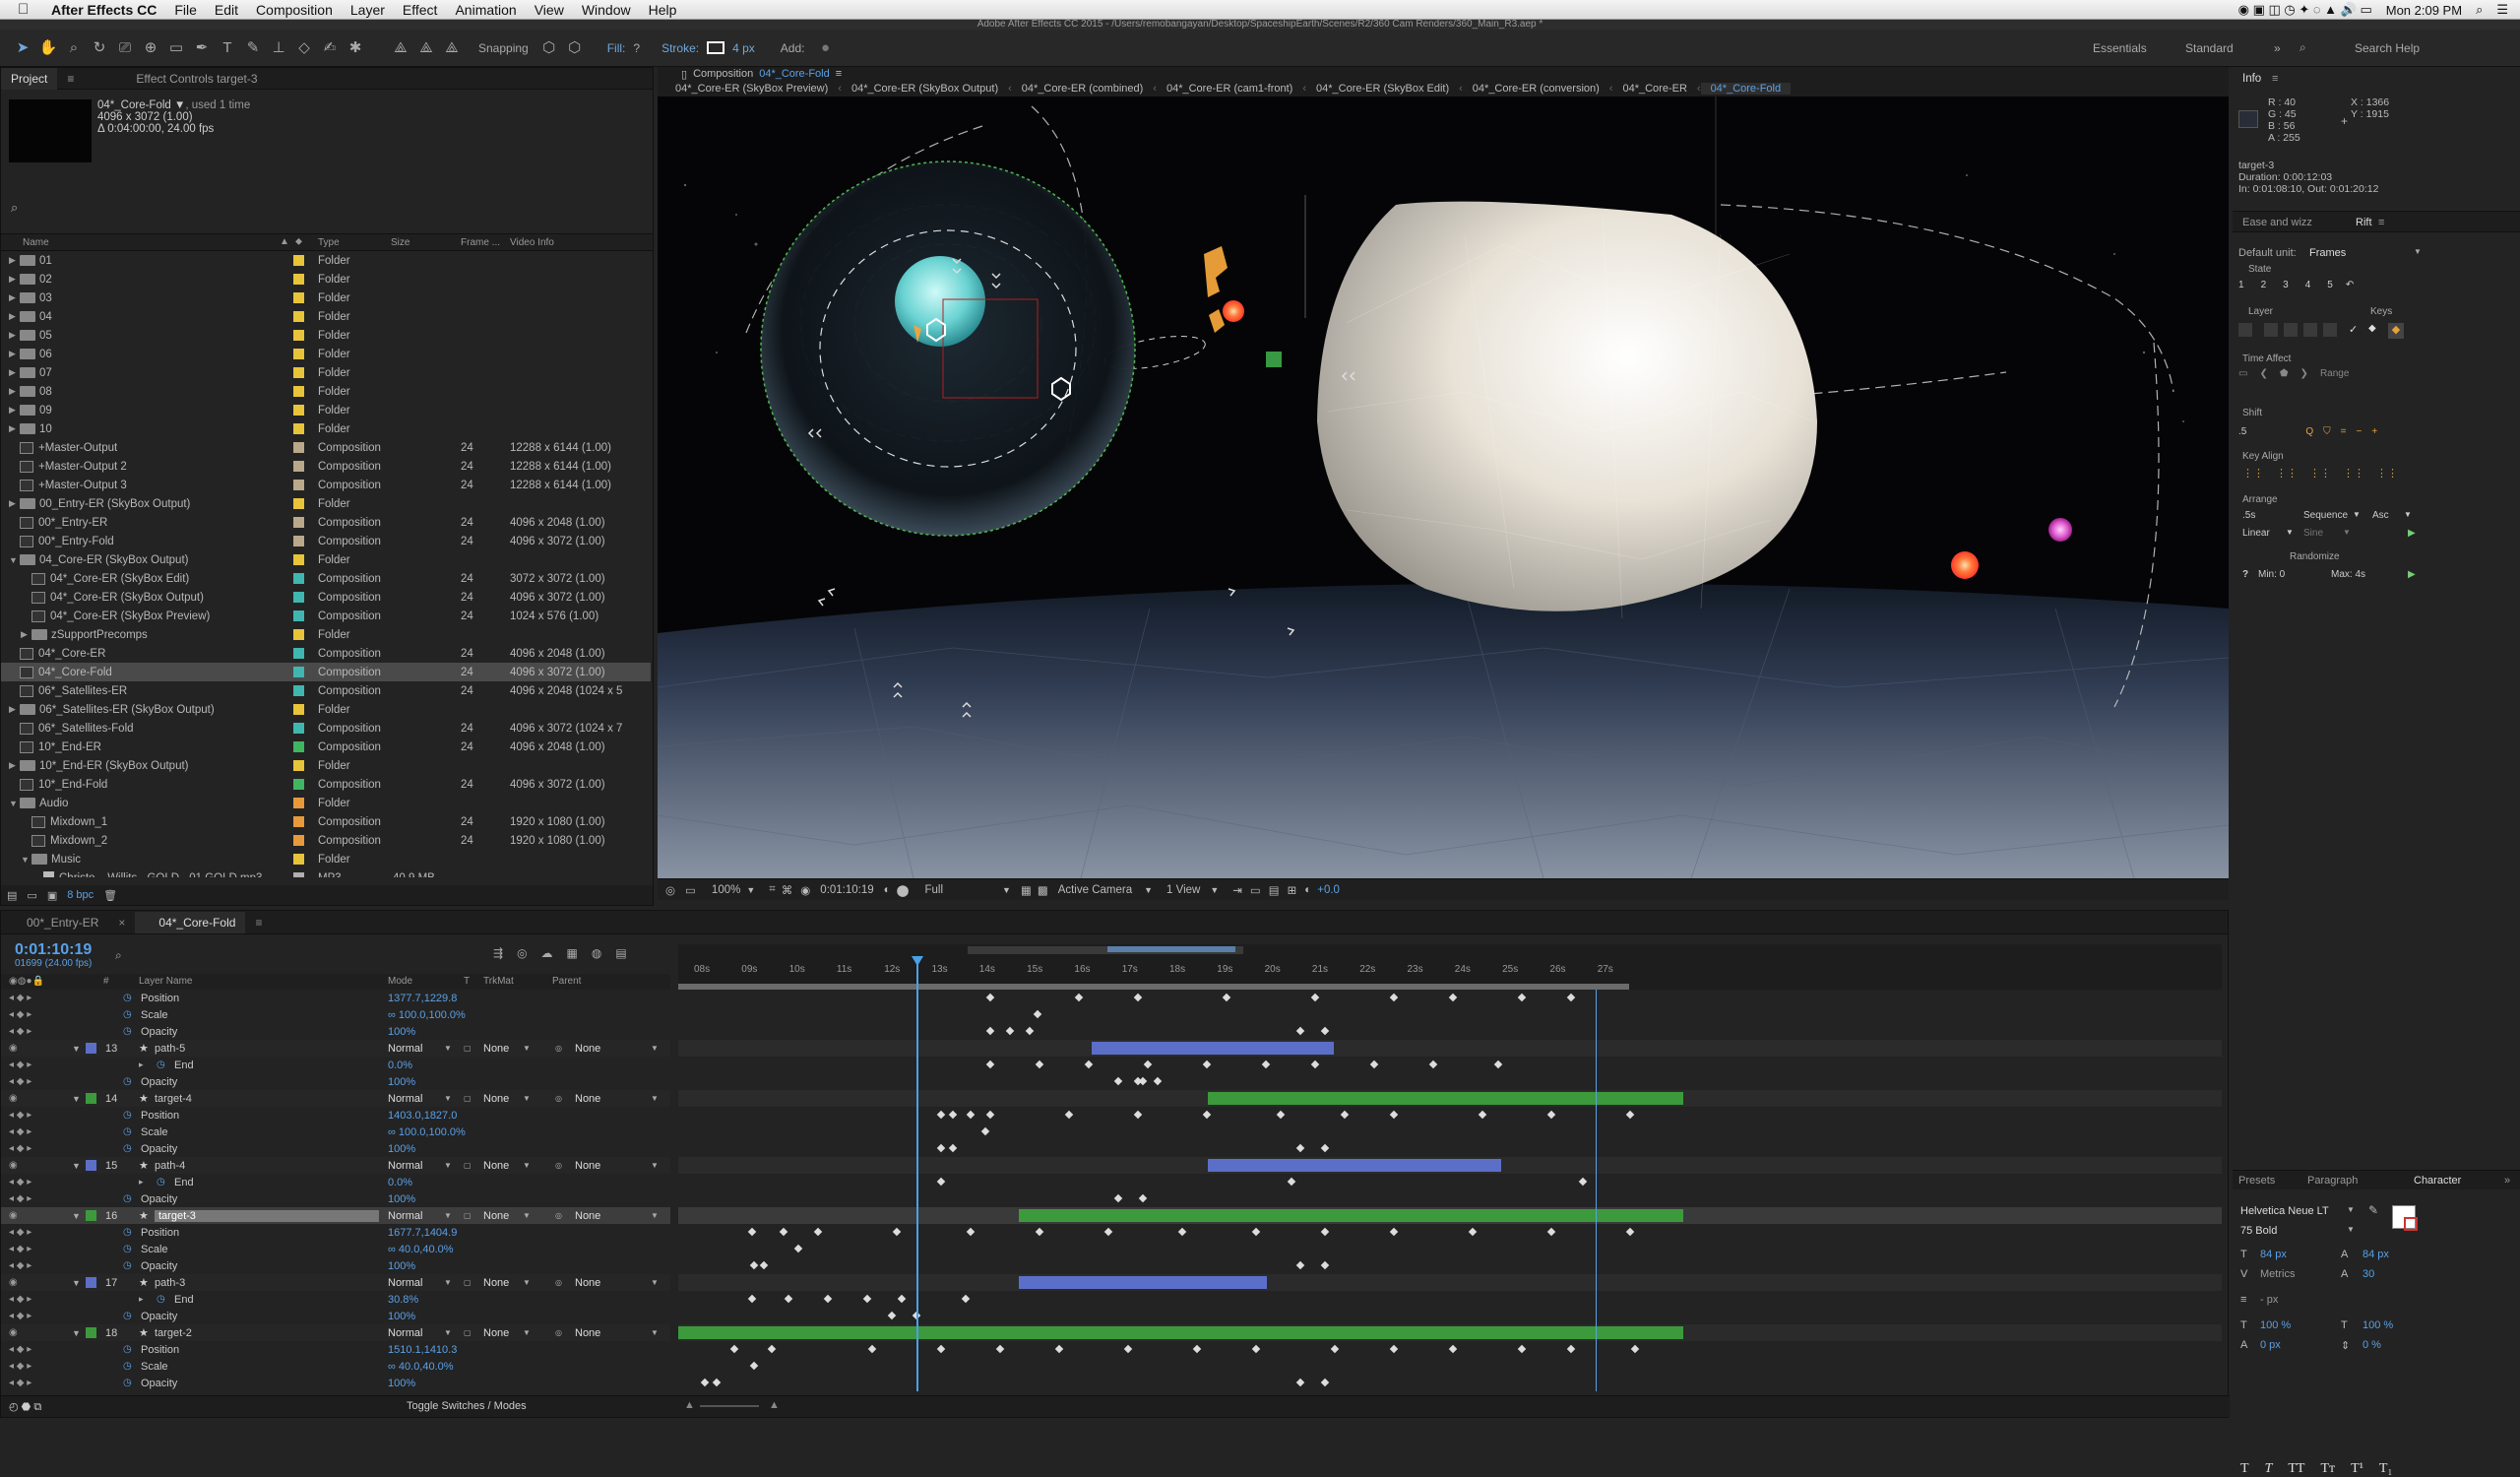 The width and height of the screenshot is (2520, 1477). What do you see at coordinates (2418, 252) in the screenshot?
I see `default-unit-chevron-icon: ▼` at bounding box center [2418, 252].